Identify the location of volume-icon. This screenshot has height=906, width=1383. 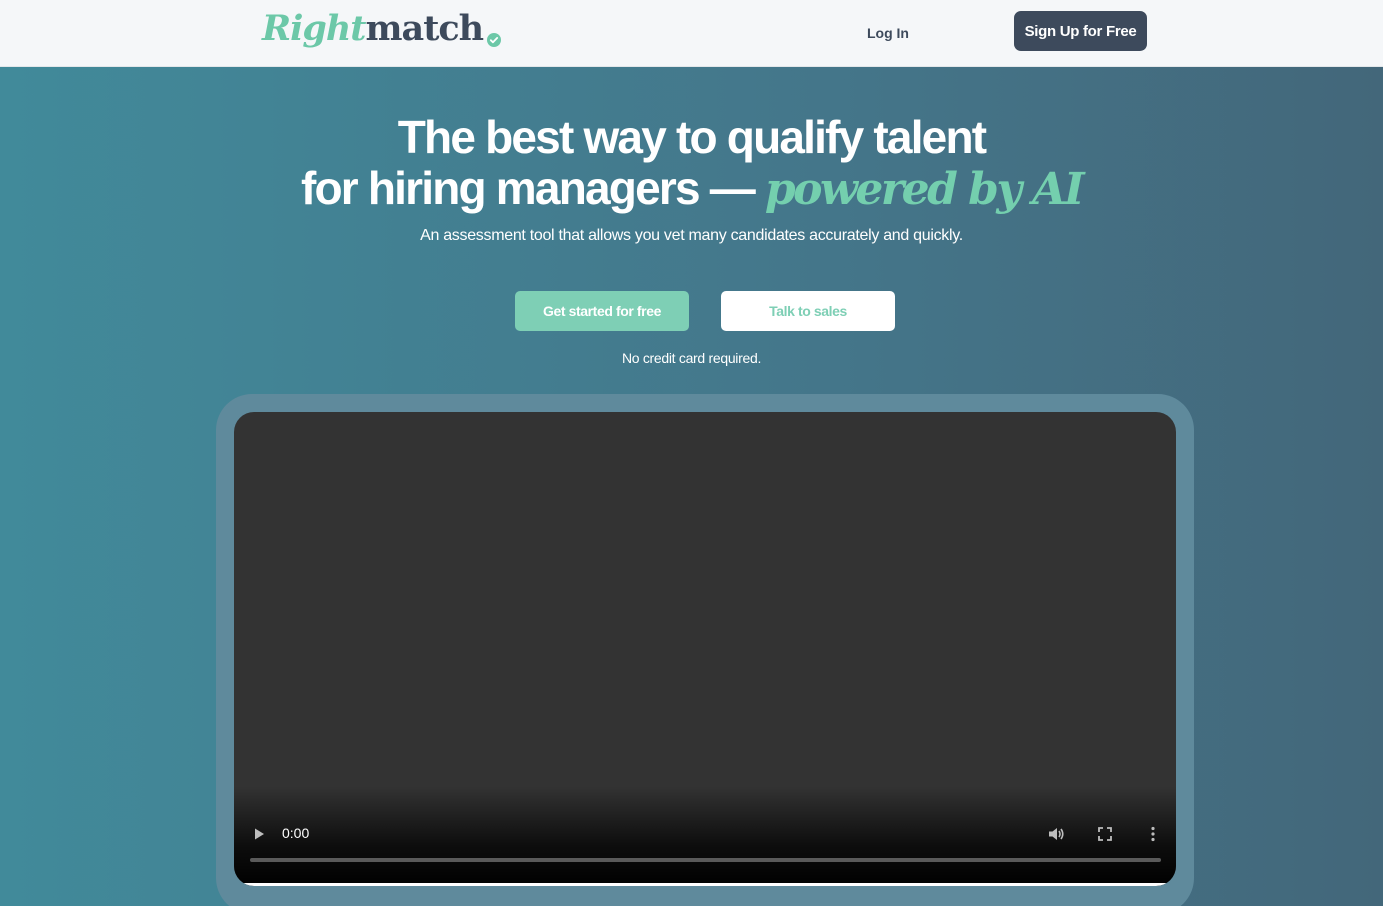
(1056, 834).